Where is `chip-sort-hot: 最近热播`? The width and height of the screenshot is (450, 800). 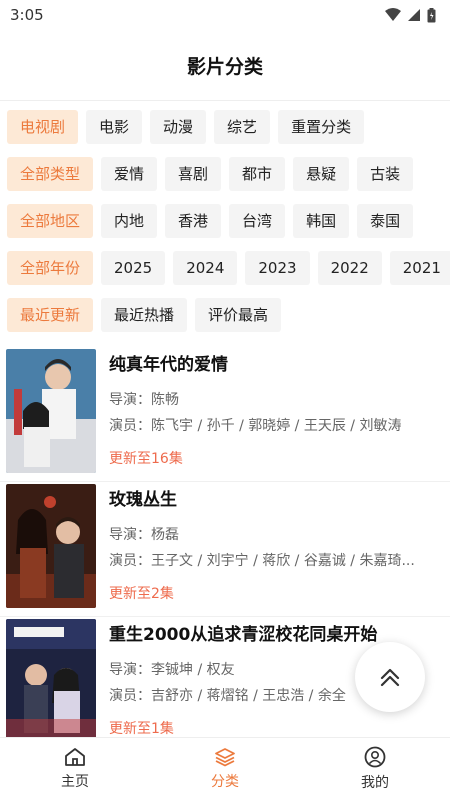 chip-sort-hot: 最近热播 is located at coordinates (144, 315).